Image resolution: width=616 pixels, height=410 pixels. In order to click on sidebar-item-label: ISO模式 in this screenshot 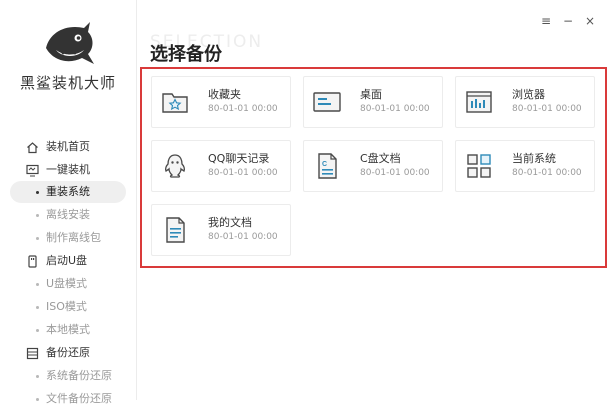, I will do `click(66, 306)`.